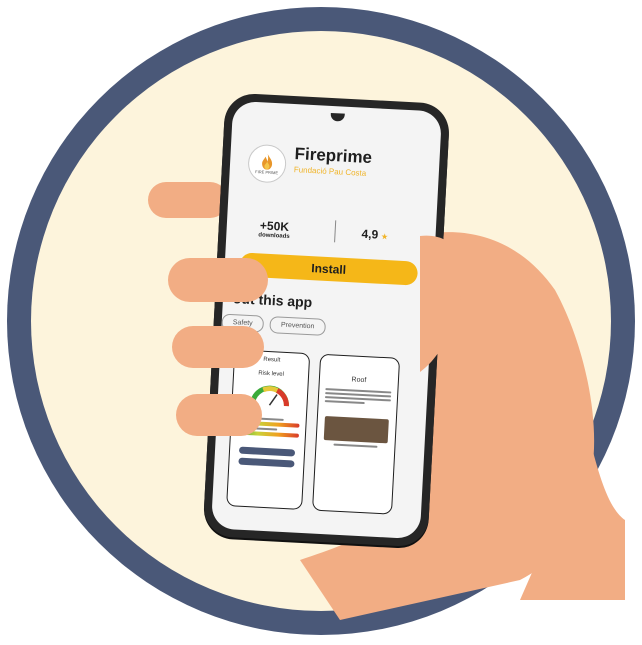 Image resolution: width=642 pixels, height=645 pixels. I want to click on hand-fingers, so click(316, 335).